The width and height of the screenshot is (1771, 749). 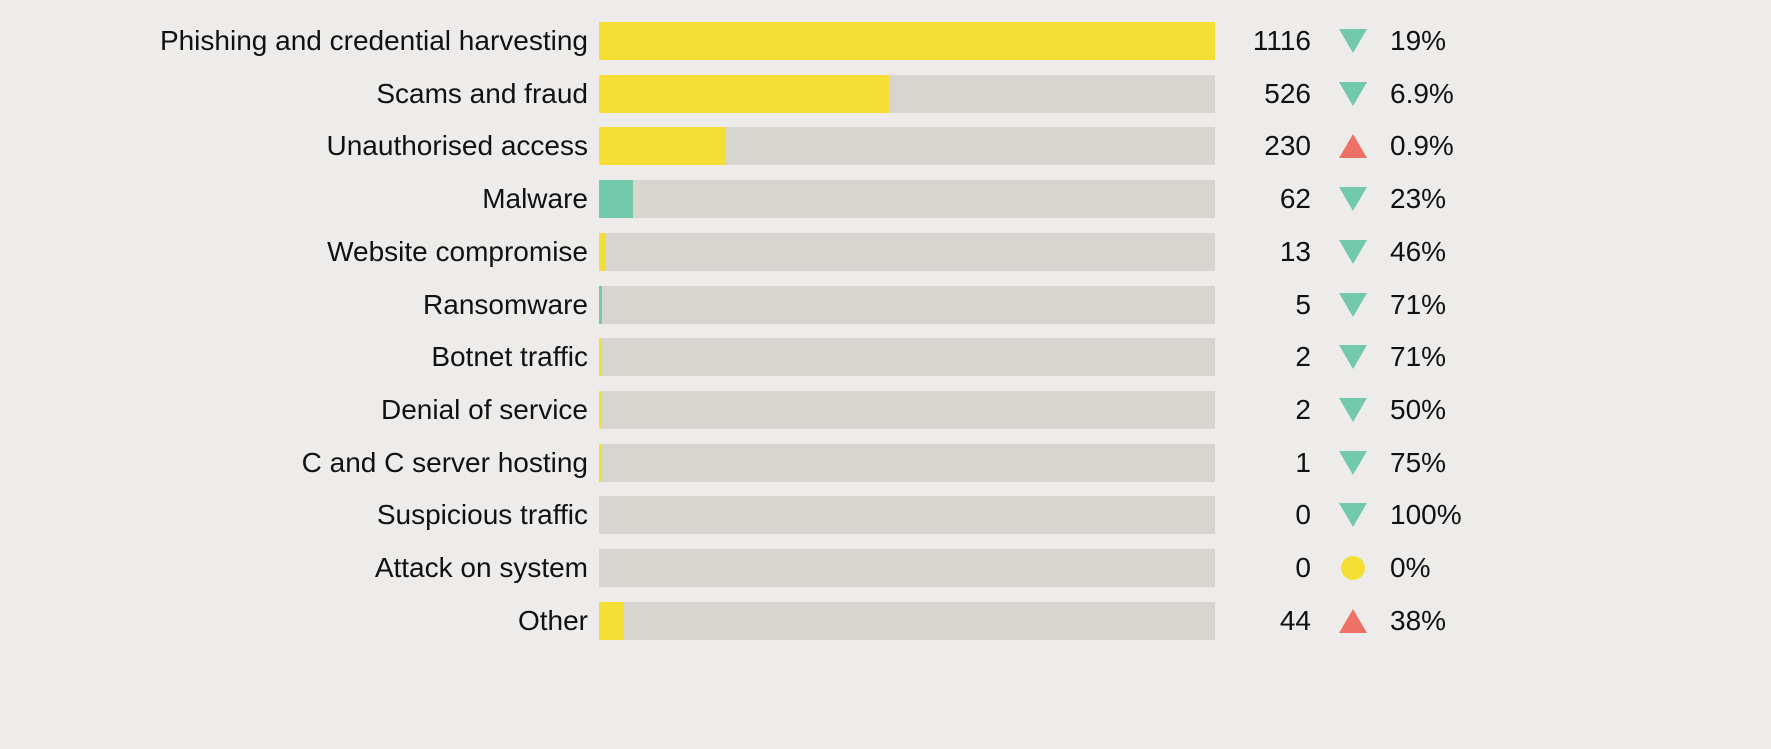 What do you see at coordinates (1418, 199) in the screenshot?
I see `change-percent: 23%` at bounding box center [1418, 199].